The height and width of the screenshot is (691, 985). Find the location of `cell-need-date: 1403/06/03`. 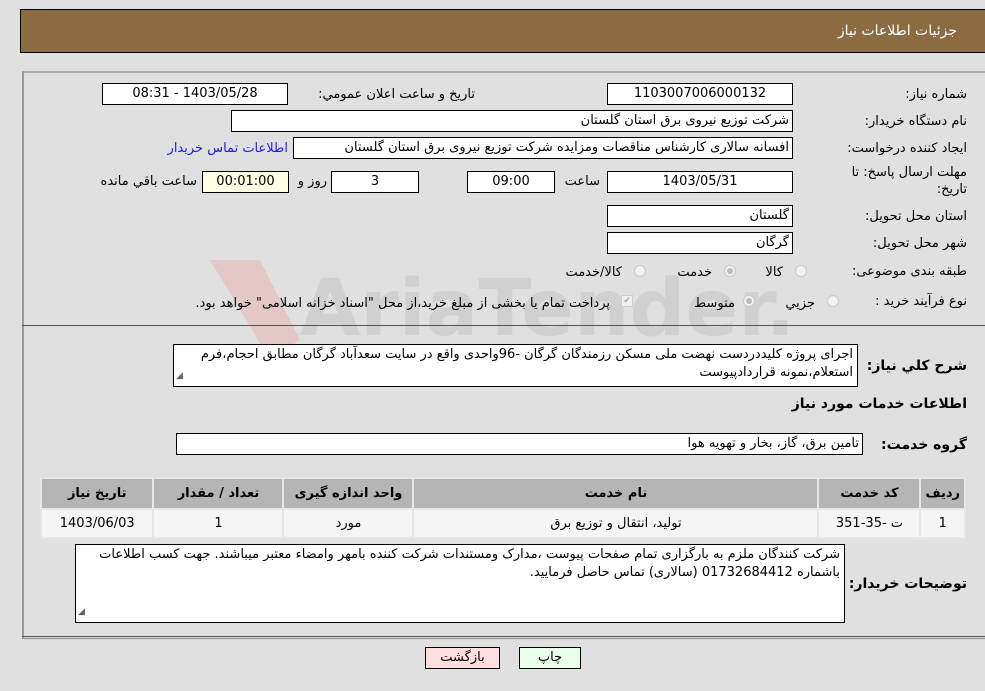

cell-need-date: 1403/06/03 is located at coordinates (97, 523).